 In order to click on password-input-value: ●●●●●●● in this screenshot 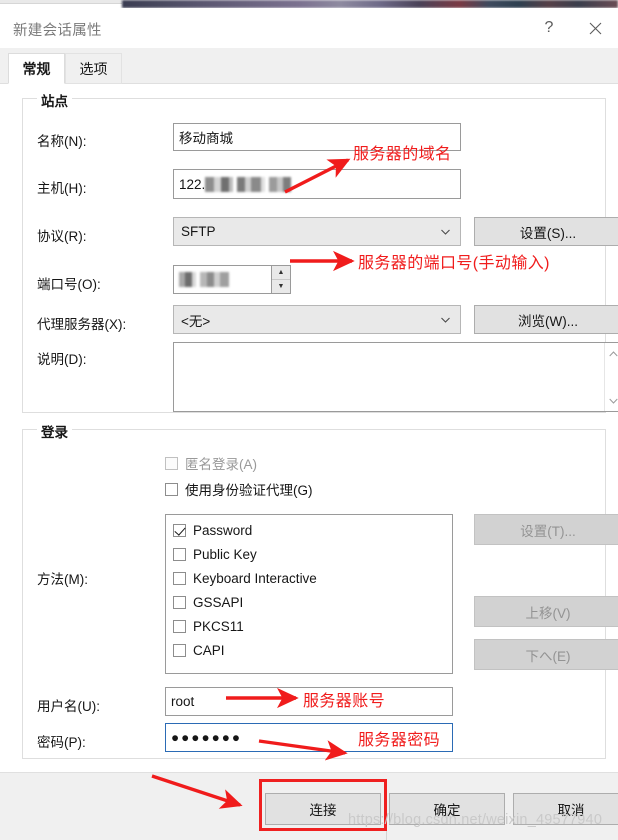, I will do `click(207, 737)`.